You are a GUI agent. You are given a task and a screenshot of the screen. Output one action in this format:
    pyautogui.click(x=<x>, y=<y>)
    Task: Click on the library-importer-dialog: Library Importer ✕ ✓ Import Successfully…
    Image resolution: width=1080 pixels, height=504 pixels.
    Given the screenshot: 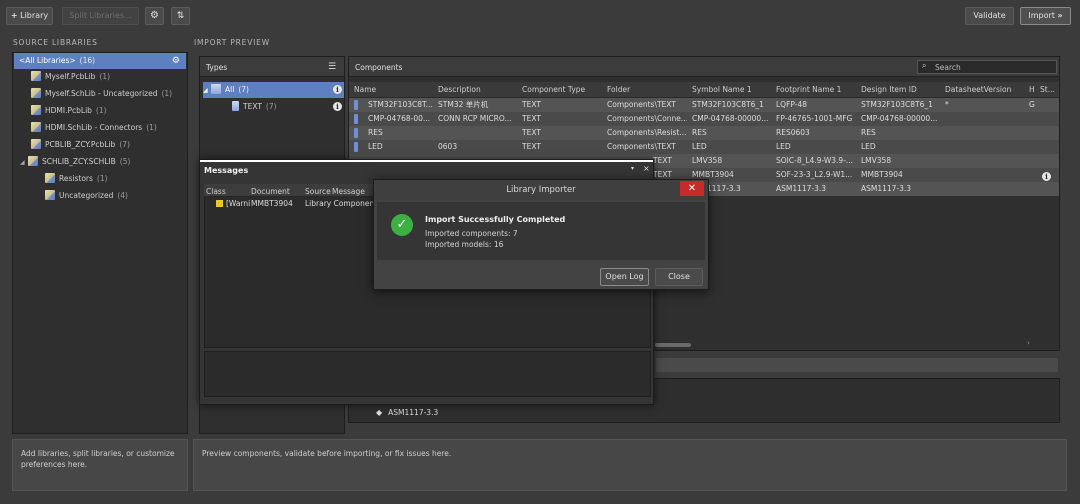 What is the action you would take?
    pyautogui.click(x=541, y=234)
    